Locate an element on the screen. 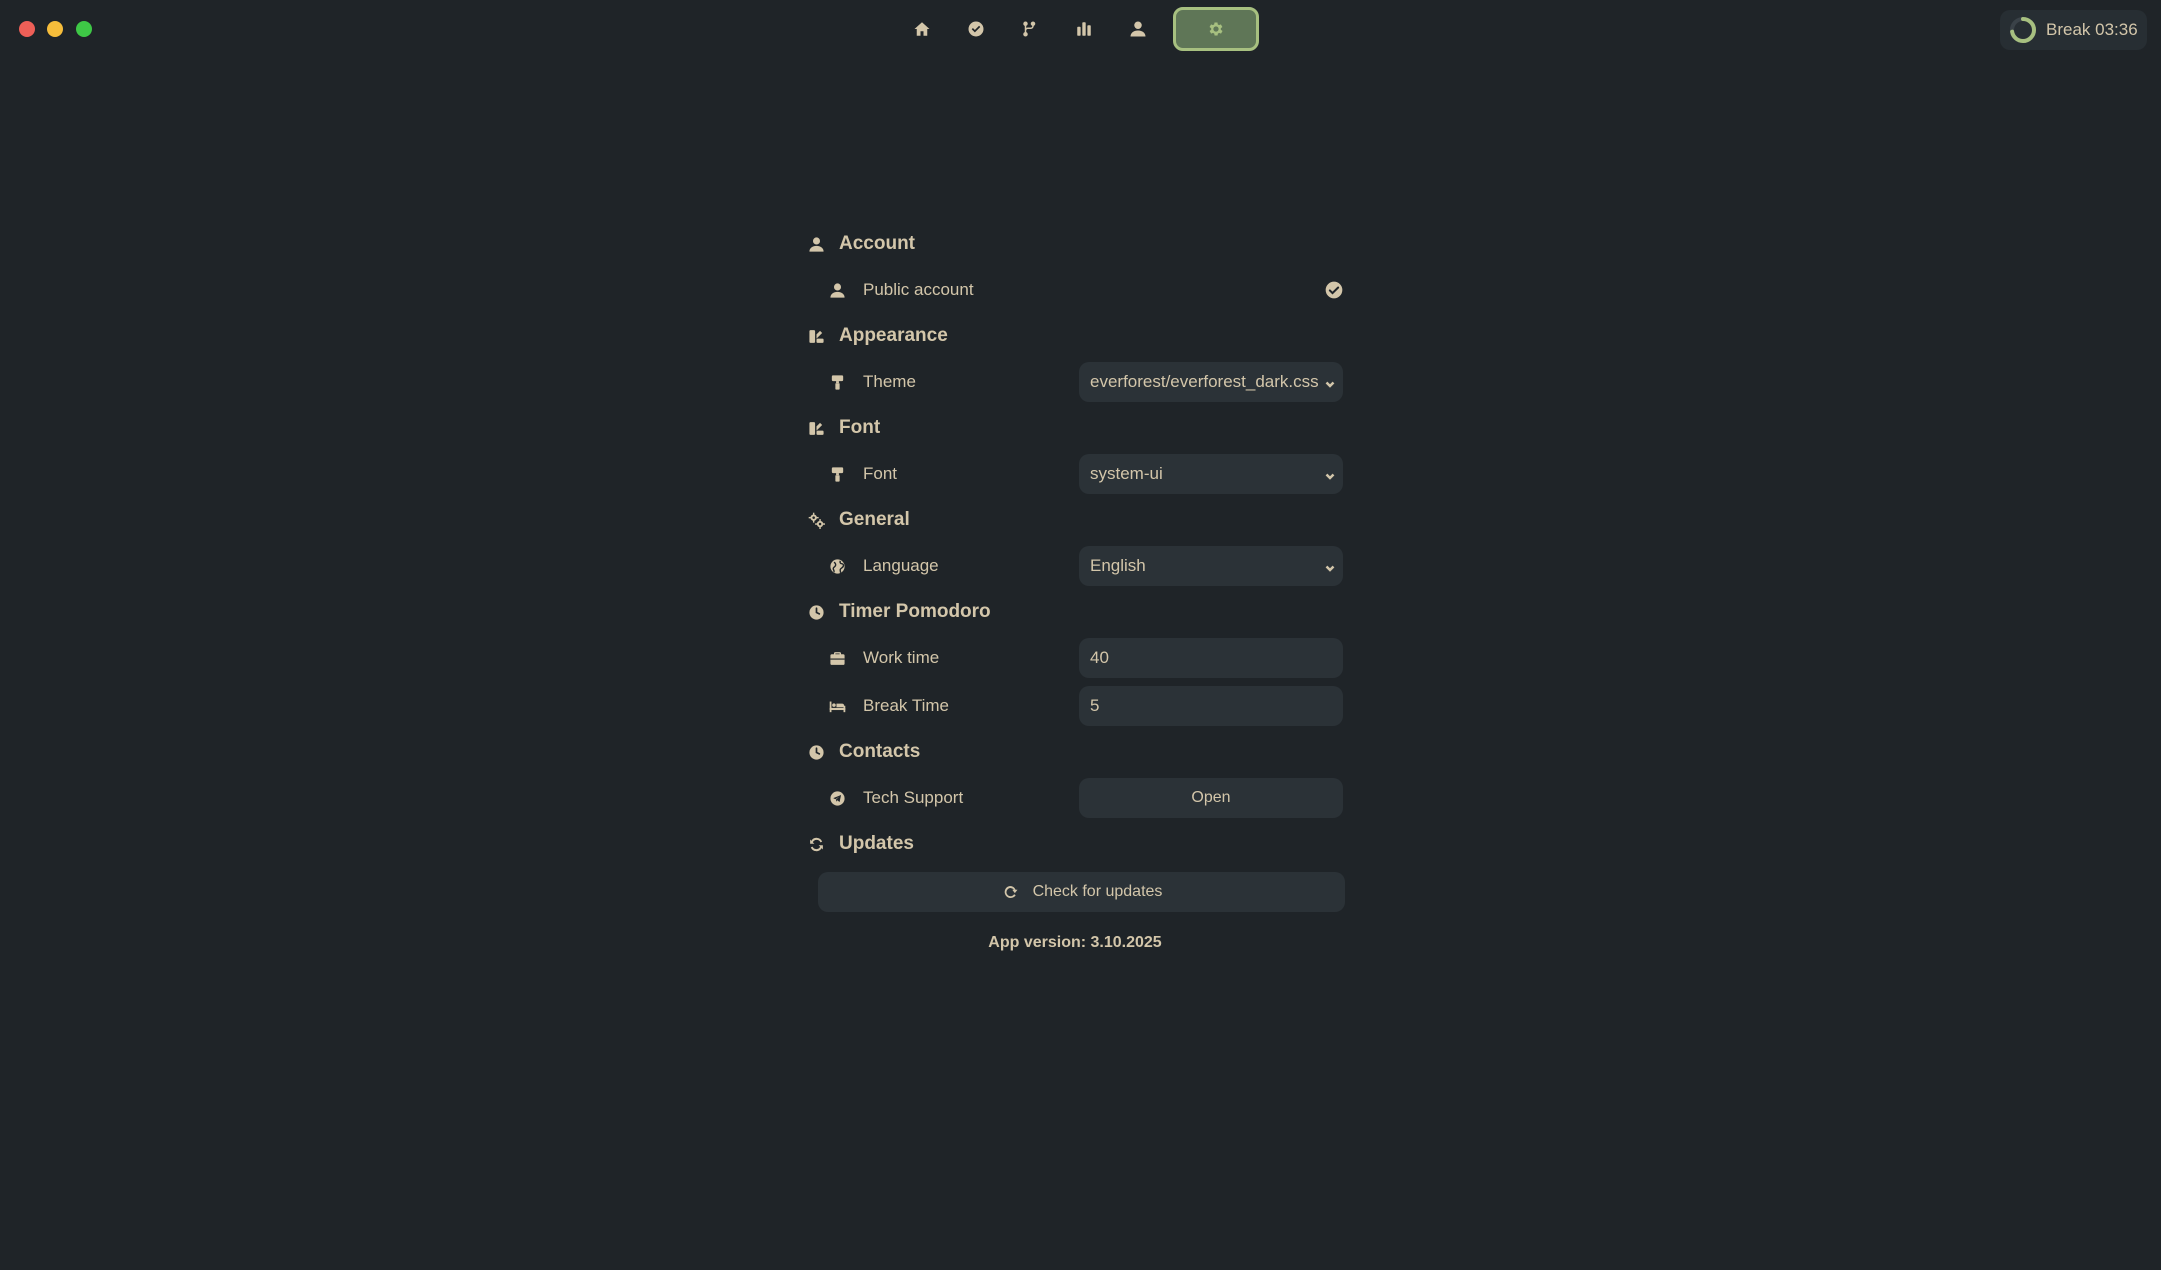 Image resolution: width=2161 pixels, height=1270 pixels. language-row: Language English is located at coordinates (1075, 566).